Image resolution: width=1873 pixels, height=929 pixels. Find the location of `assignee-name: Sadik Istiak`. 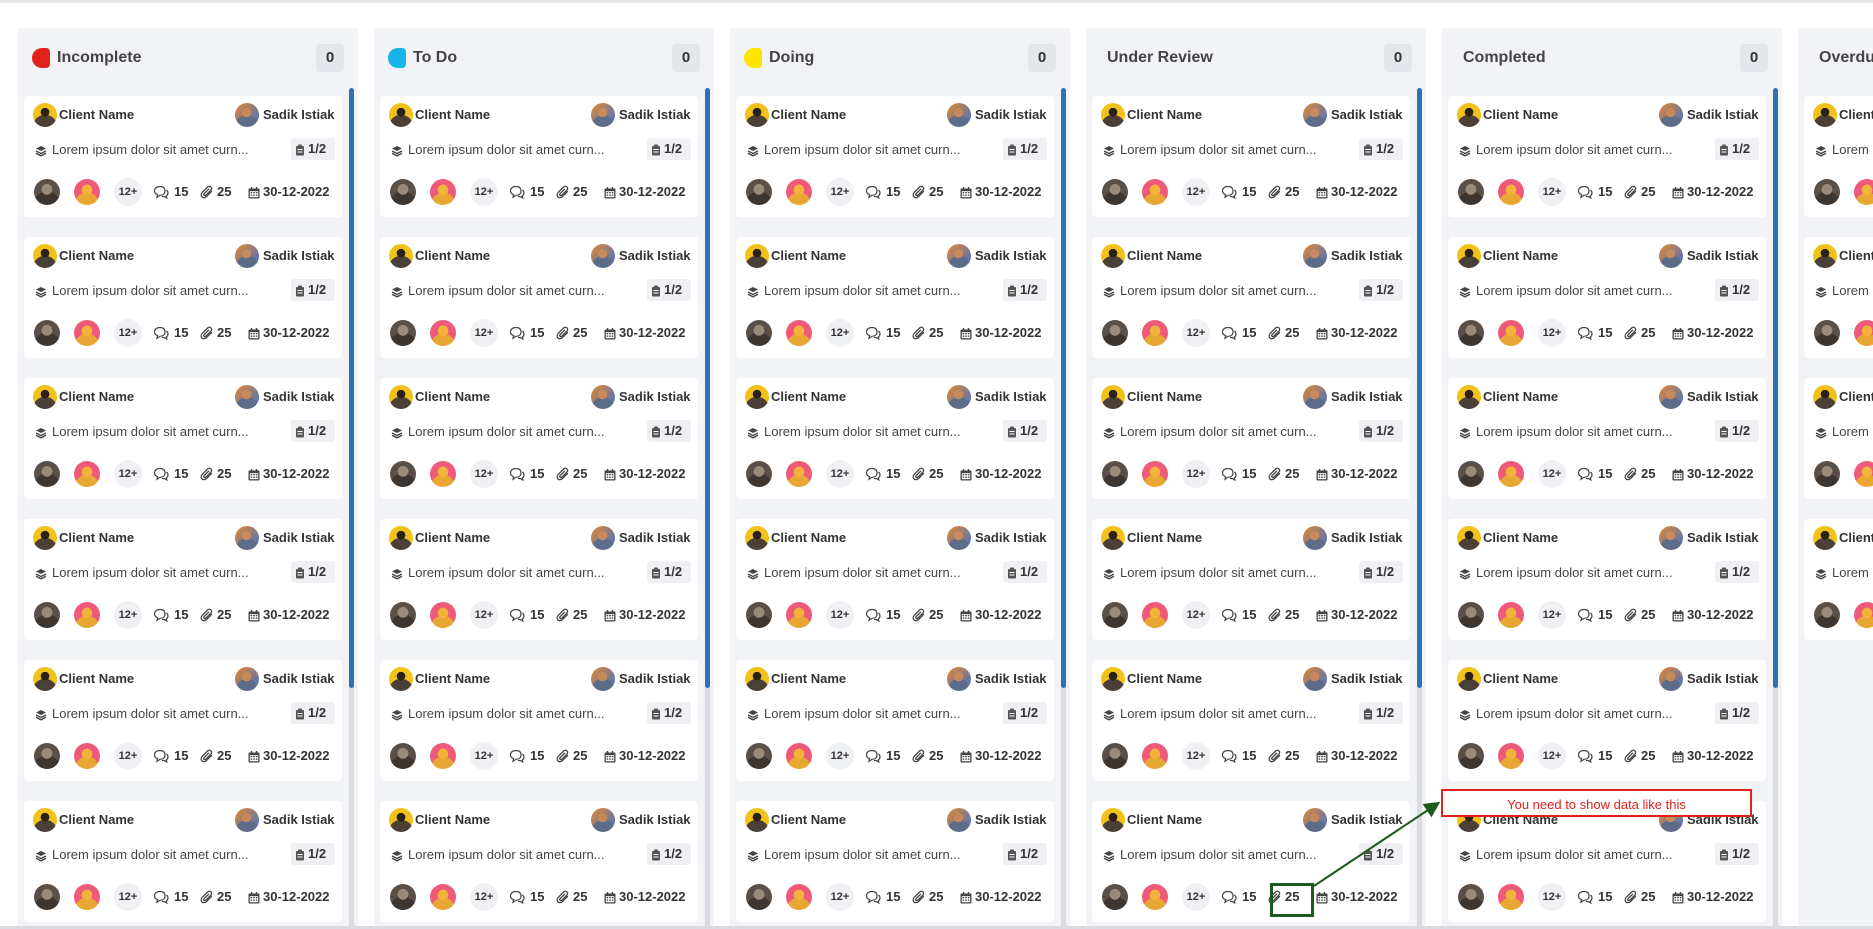

assignee-name: Sadik Istiak is located at coordinates (1723, 396).